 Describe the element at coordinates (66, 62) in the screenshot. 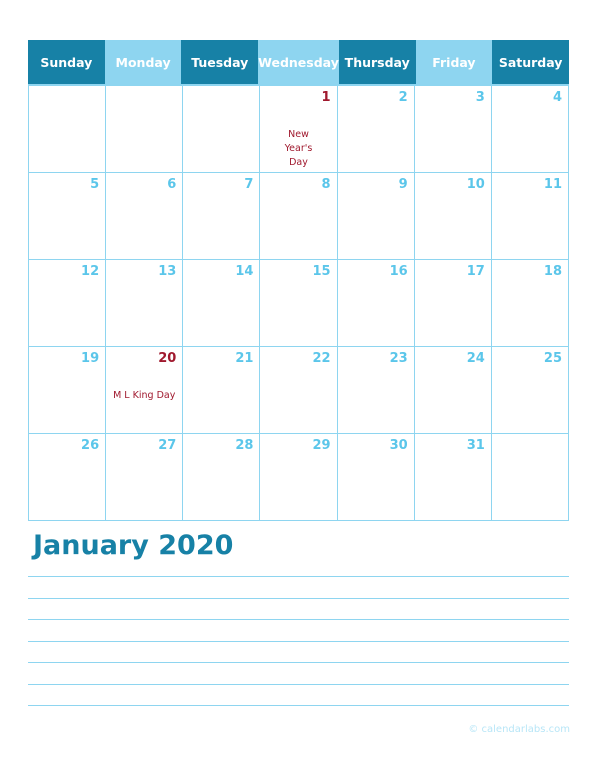

I see `weekday-sunday: Sunday` at that location.